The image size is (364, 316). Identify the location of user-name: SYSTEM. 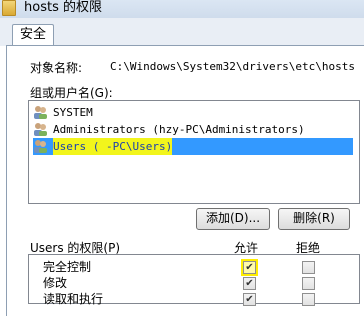
(73, 112).